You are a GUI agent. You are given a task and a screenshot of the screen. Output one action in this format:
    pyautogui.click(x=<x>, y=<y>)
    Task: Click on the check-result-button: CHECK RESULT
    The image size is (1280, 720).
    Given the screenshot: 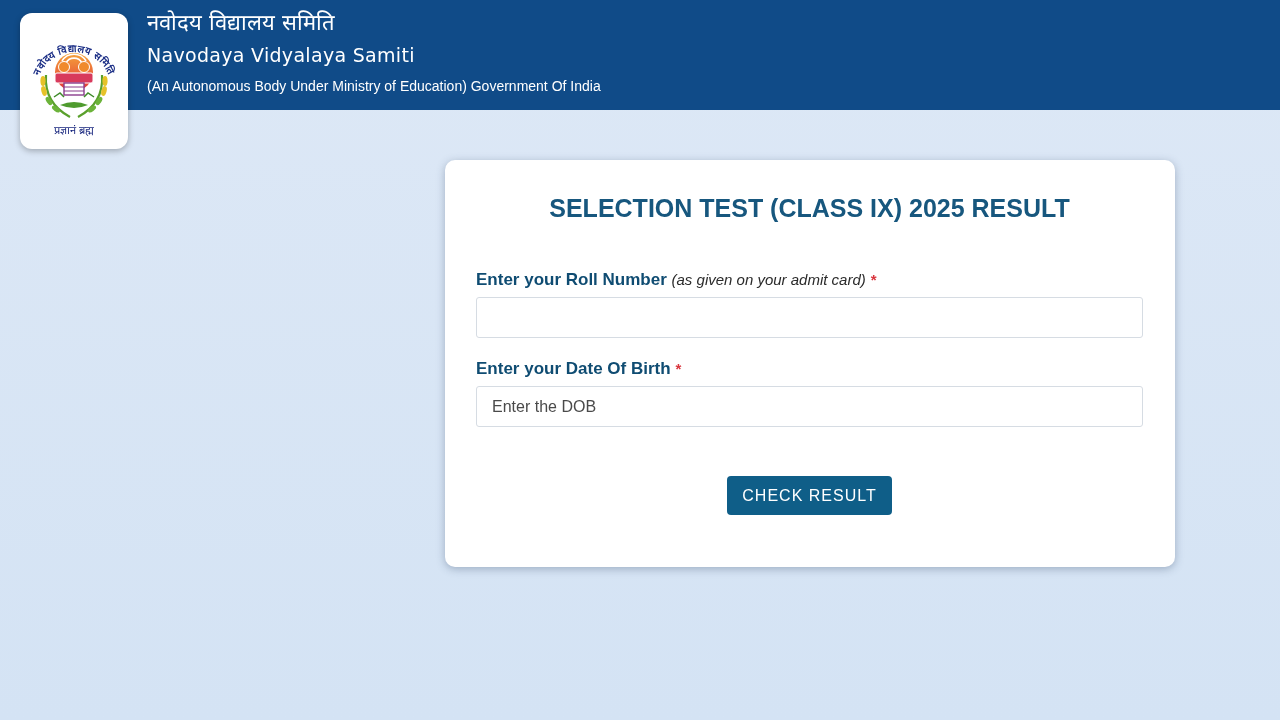 What is the action you would take?
    pyautogui.click(x=809, y=495)
    